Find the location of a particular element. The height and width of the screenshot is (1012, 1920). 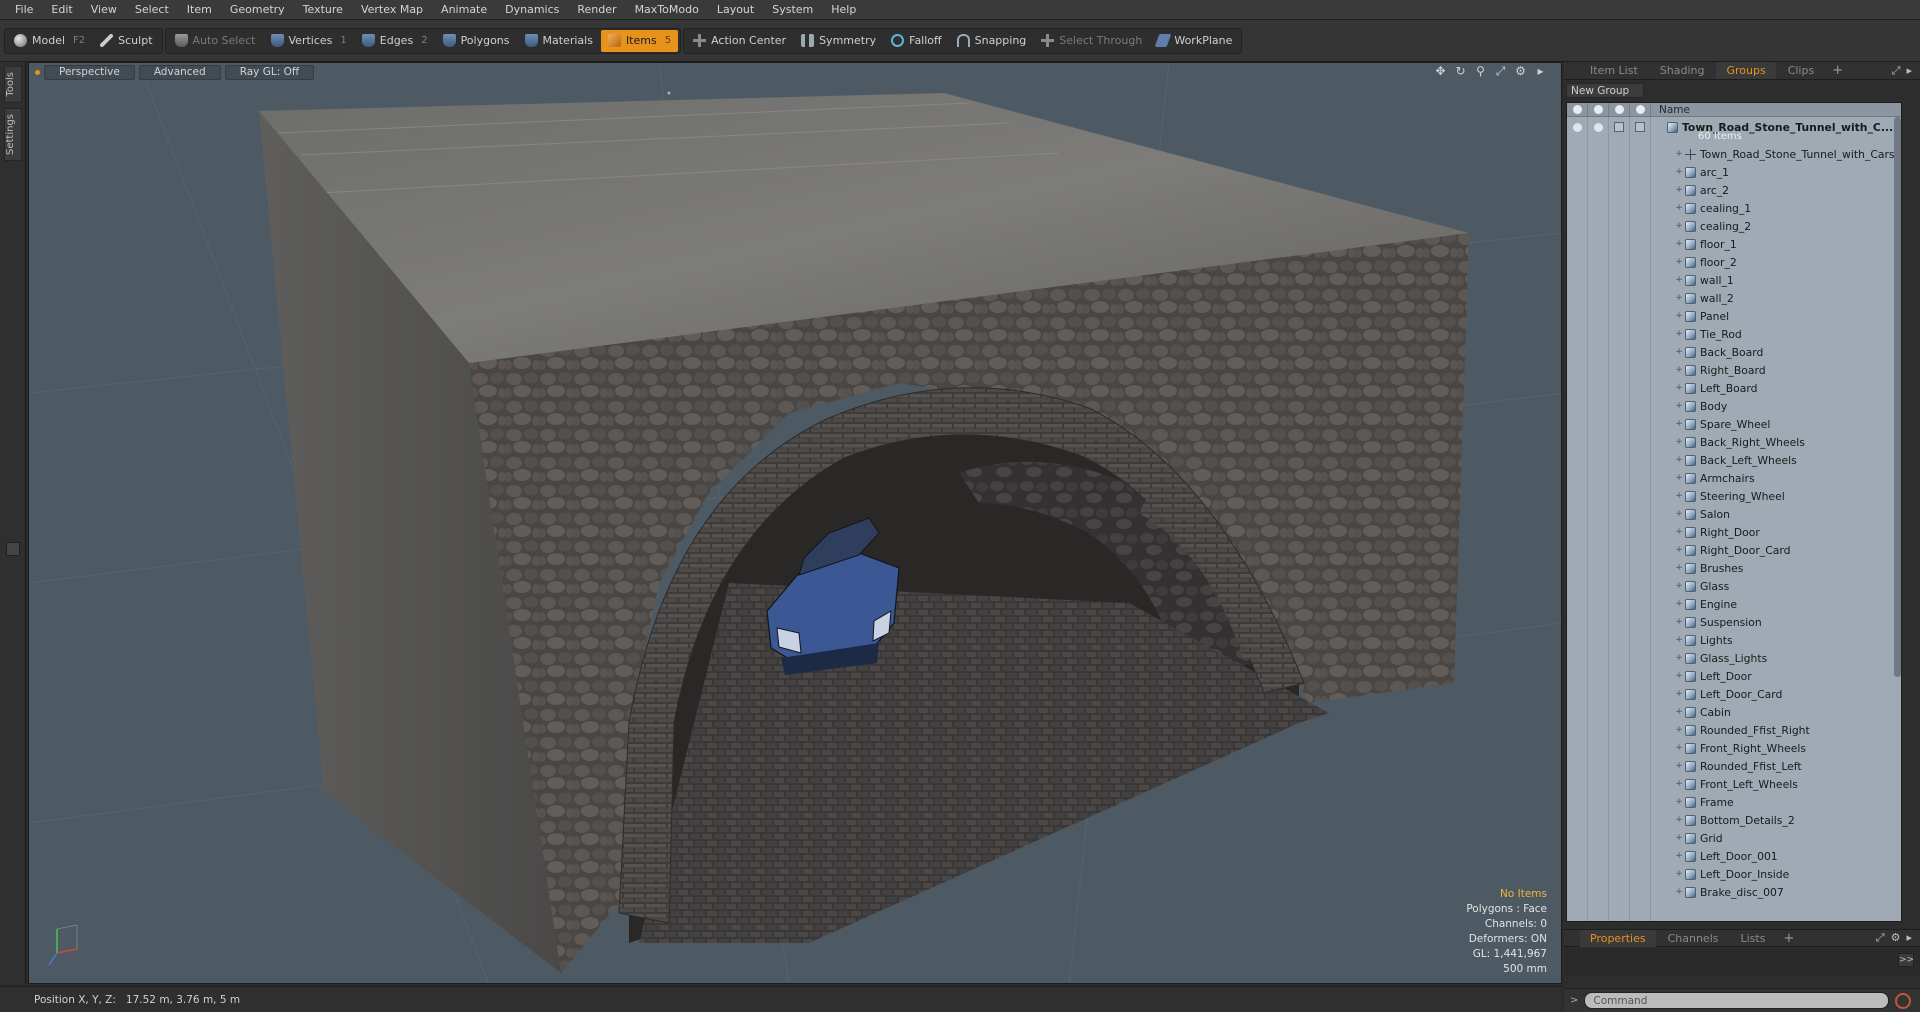

workplane-button: WorkPlane is located at coordinates (1194, 41).